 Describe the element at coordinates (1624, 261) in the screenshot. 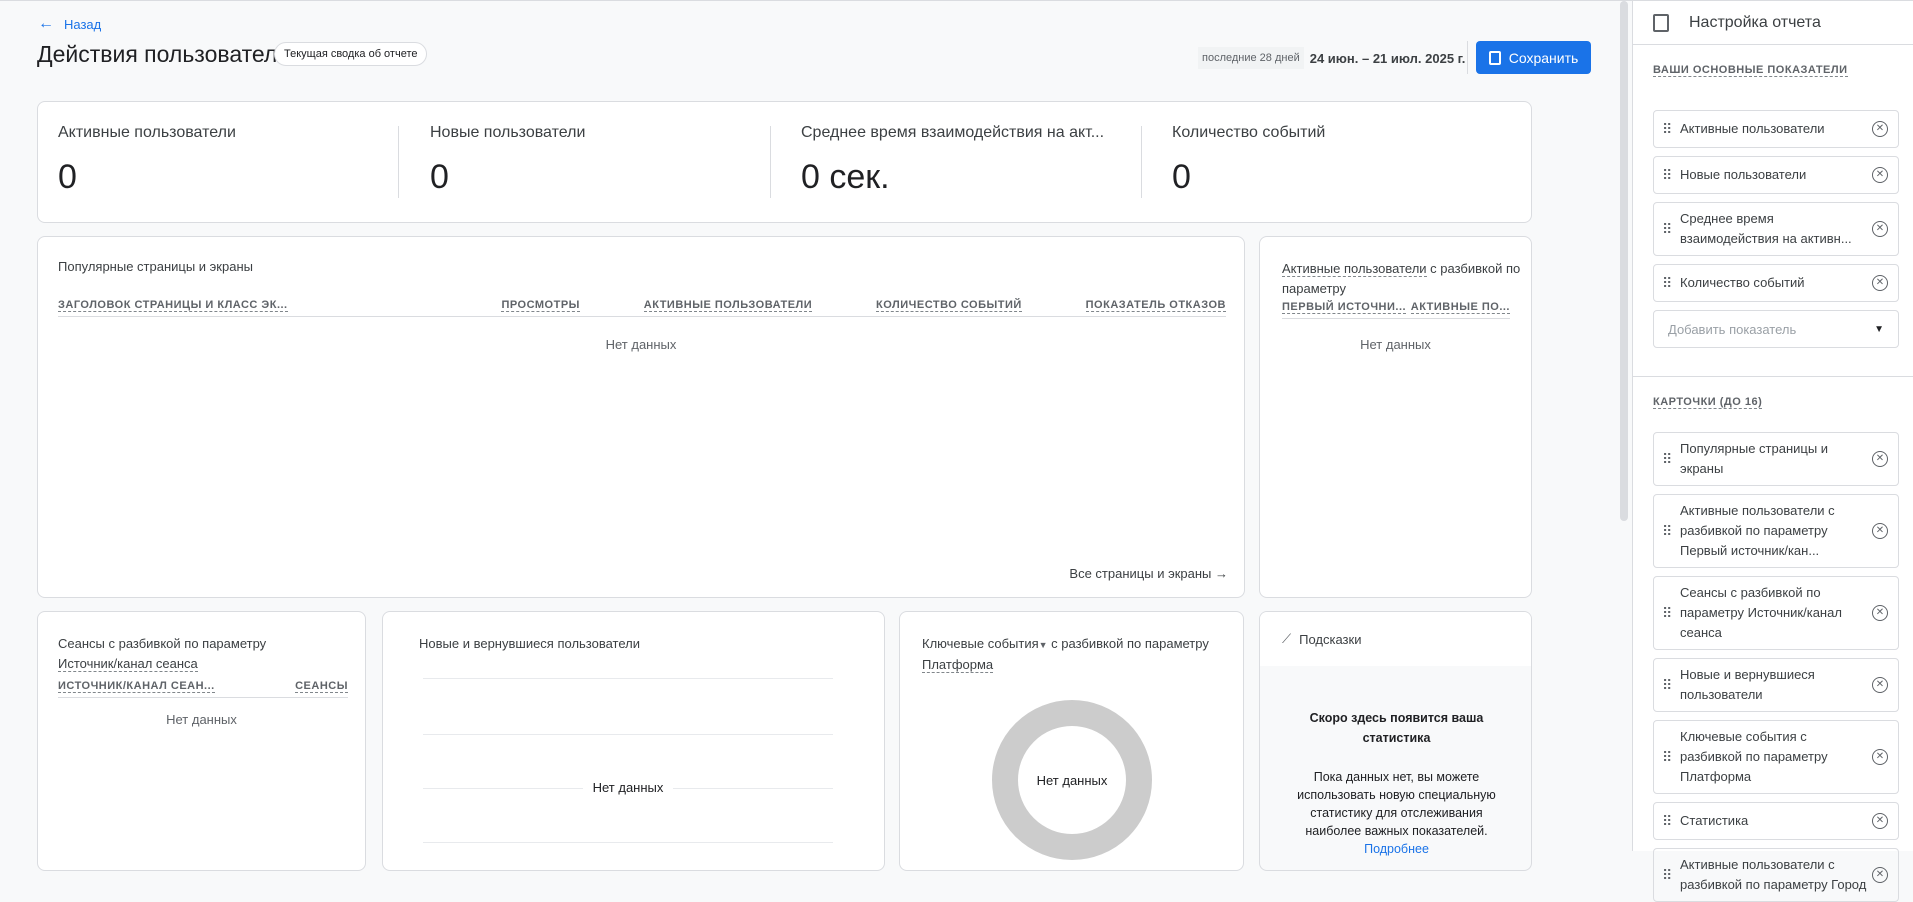

I see `scrollbar` at that location.